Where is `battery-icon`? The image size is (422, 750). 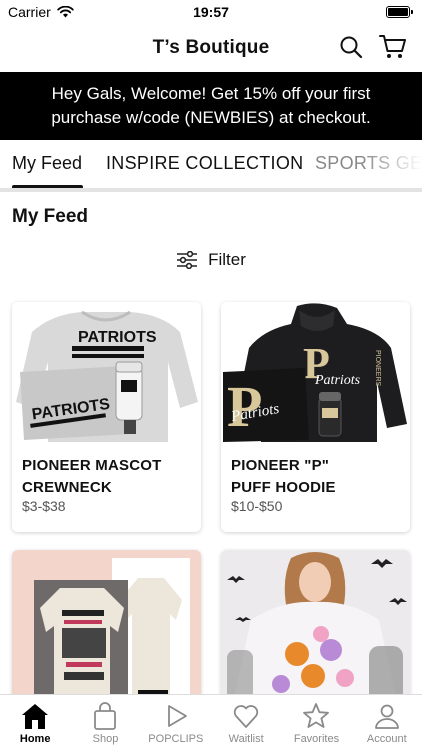
battery-icon is located at coordinates (399, 12).